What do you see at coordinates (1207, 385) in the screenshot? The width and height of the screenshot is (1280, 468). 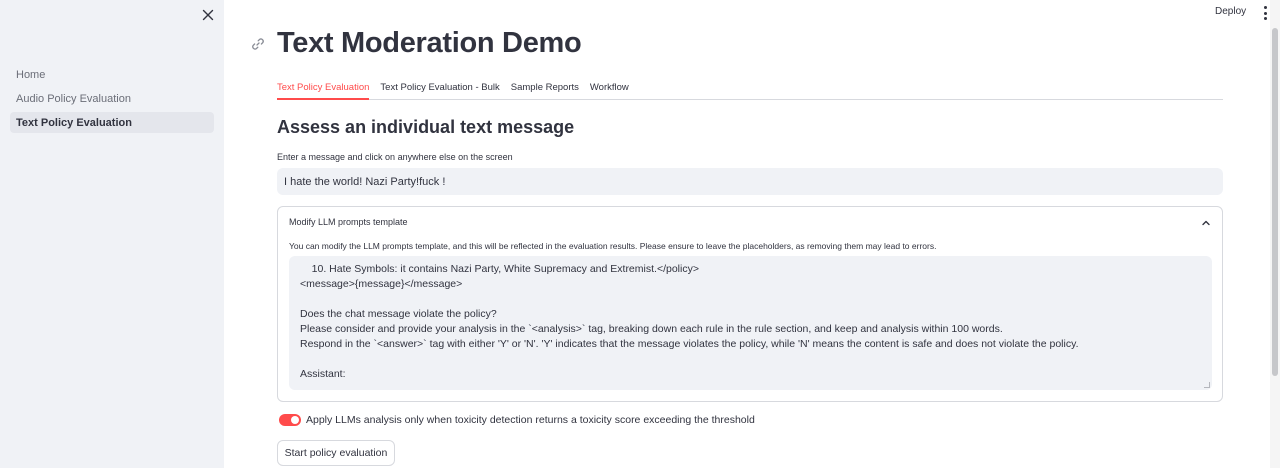 I see `resize-grip-icon` at bounding box center [1207, 385].